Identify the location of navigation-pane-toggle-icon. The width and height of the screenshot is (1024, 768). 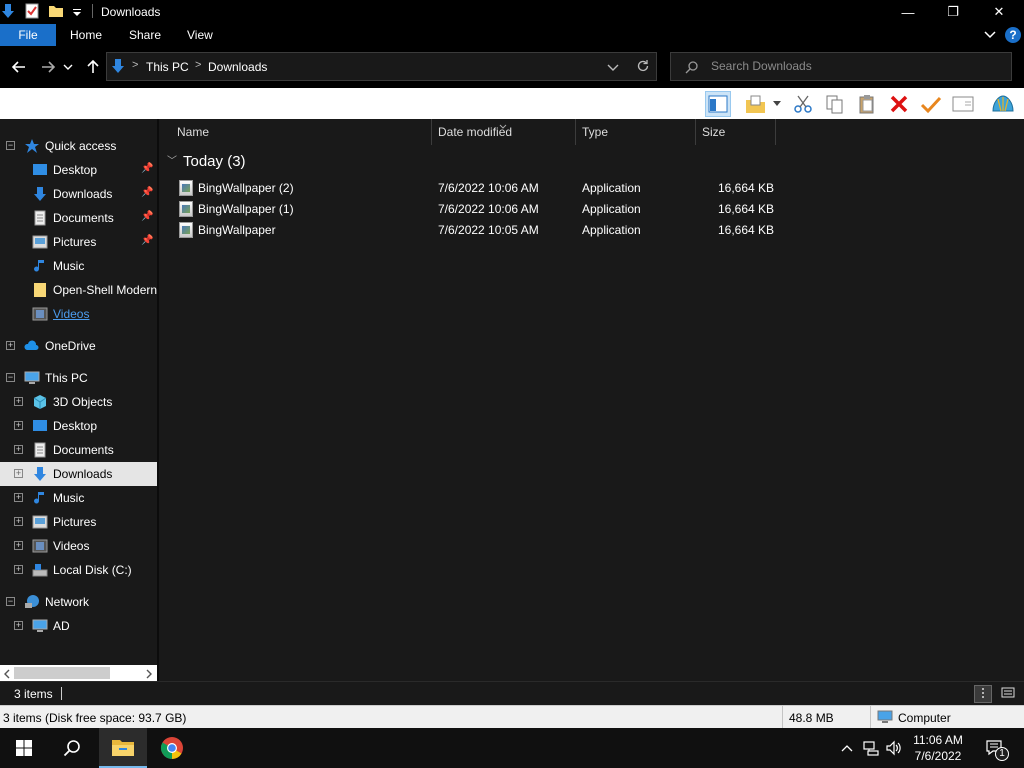
(718, 104).